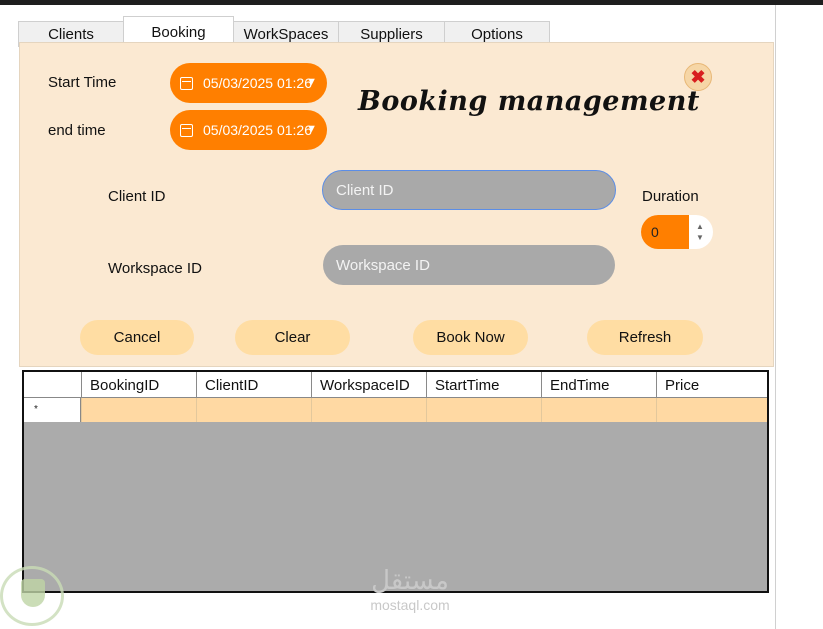  Describe the element at coordinates (711, 385) in the screenshot. I see `column-header: Price` at that location.